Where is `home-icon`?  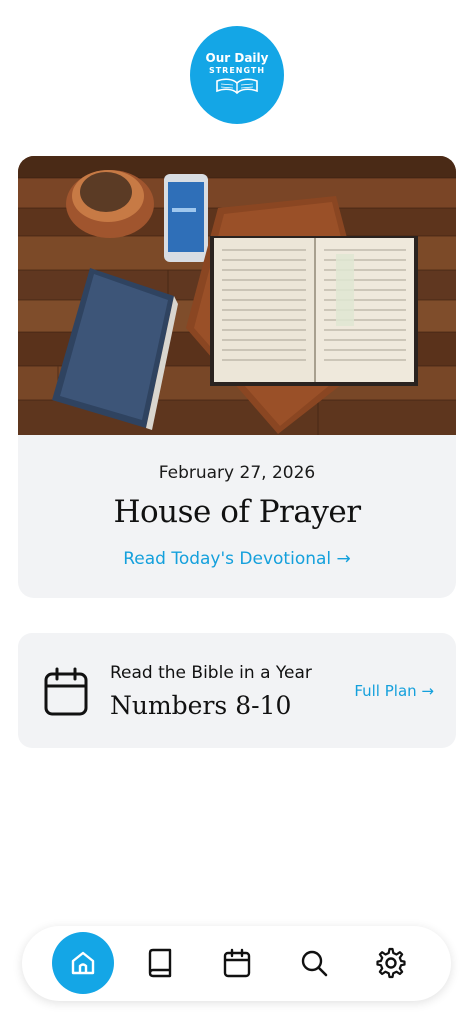
home-icon is located at coordinates (83, 963).